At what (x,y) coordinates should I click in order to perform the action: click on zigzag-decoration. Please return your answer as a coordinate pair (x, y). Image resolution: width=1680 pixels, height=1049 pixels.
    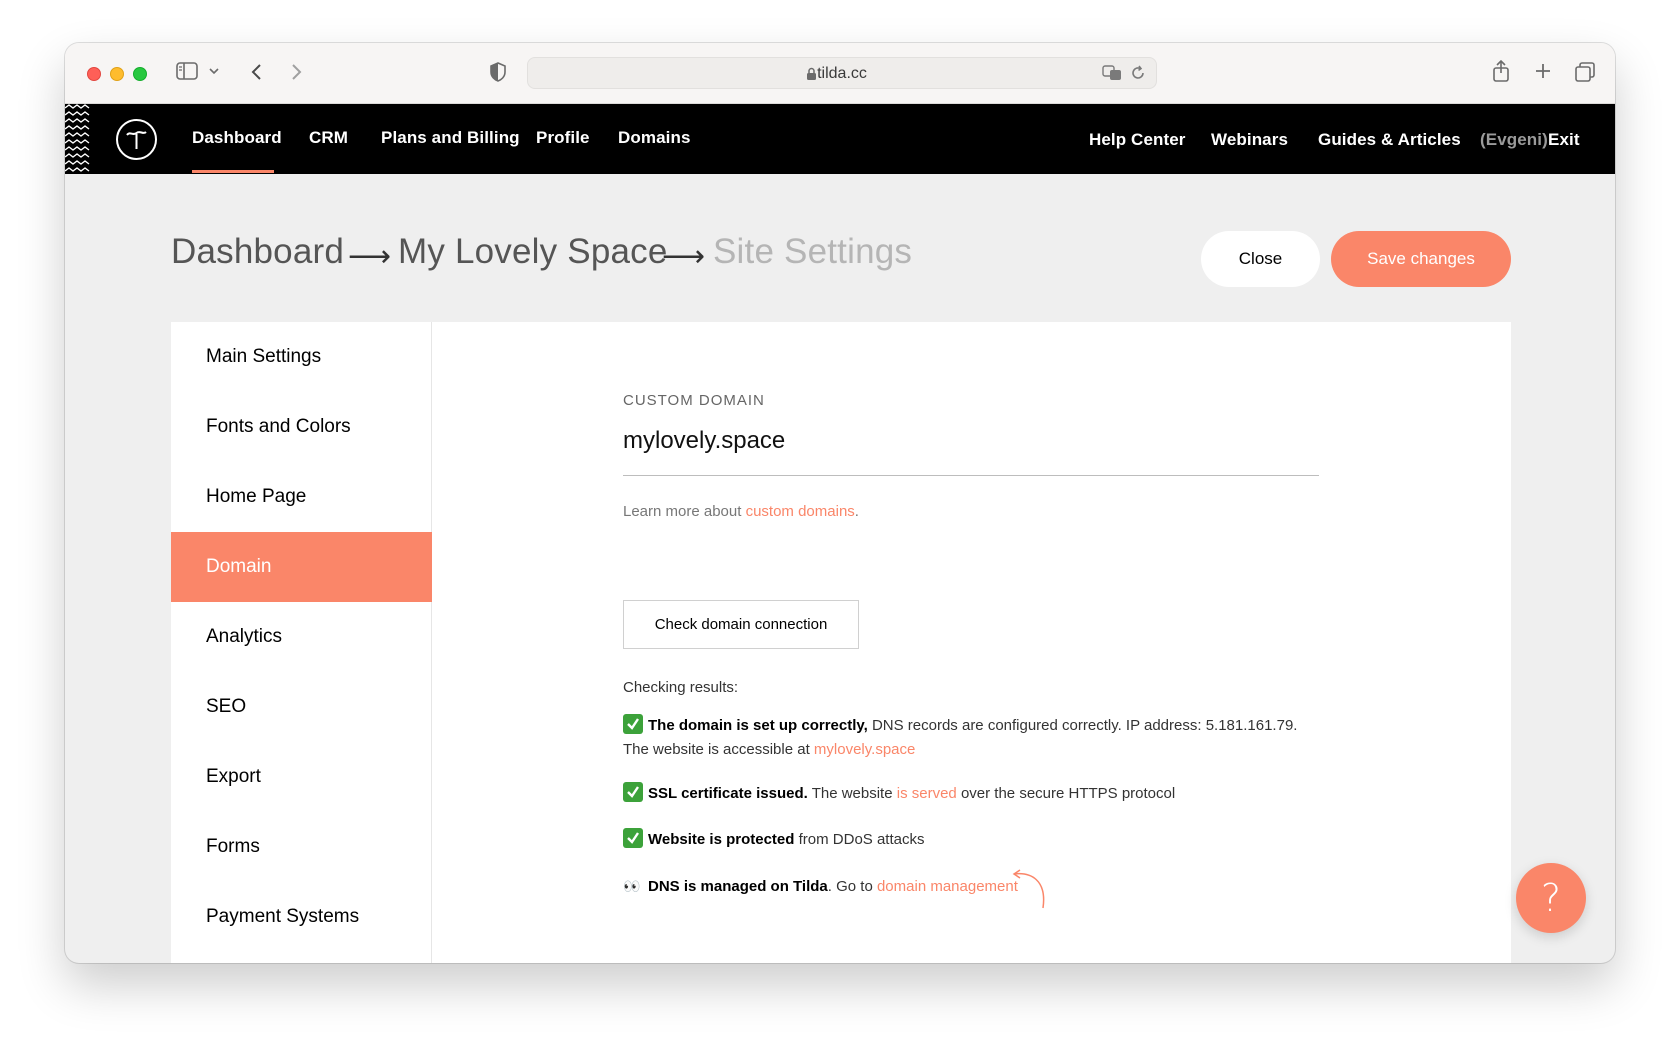
    Looking at the image, I should click on (77, 138).